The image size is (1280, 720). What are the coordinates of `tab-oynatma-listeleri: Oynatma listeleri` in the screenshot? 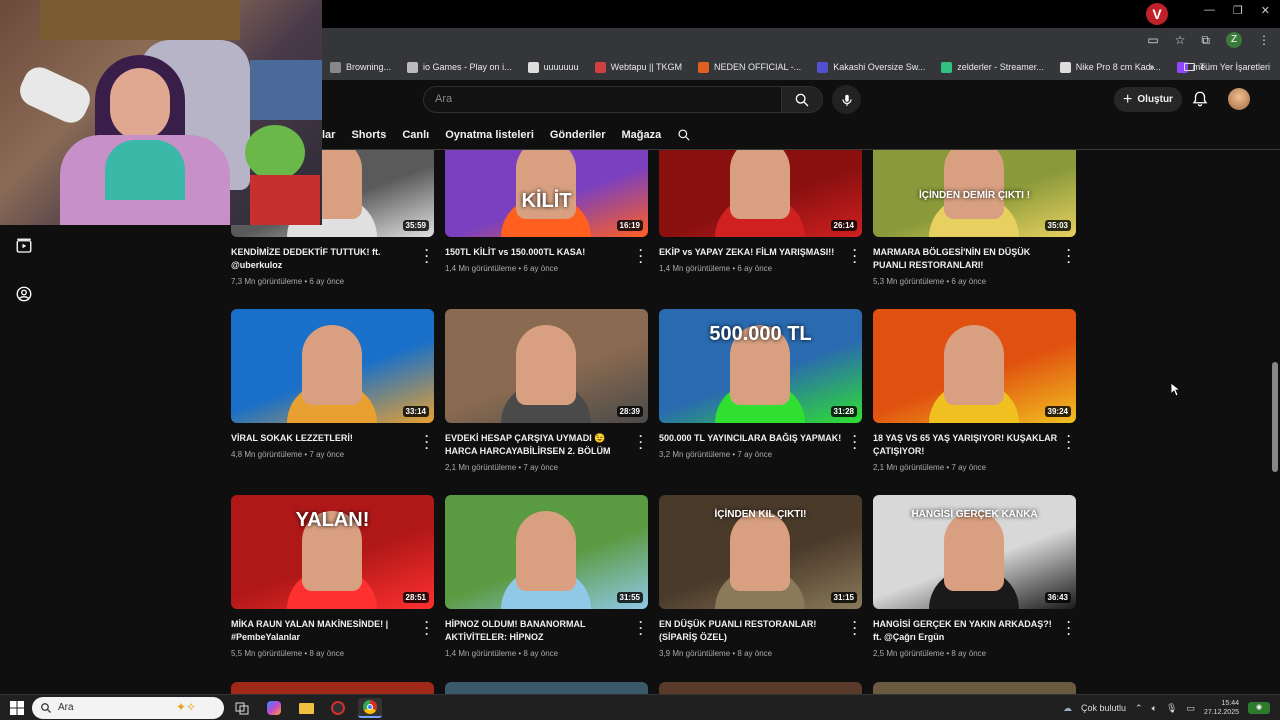 It's located at (489, 135).